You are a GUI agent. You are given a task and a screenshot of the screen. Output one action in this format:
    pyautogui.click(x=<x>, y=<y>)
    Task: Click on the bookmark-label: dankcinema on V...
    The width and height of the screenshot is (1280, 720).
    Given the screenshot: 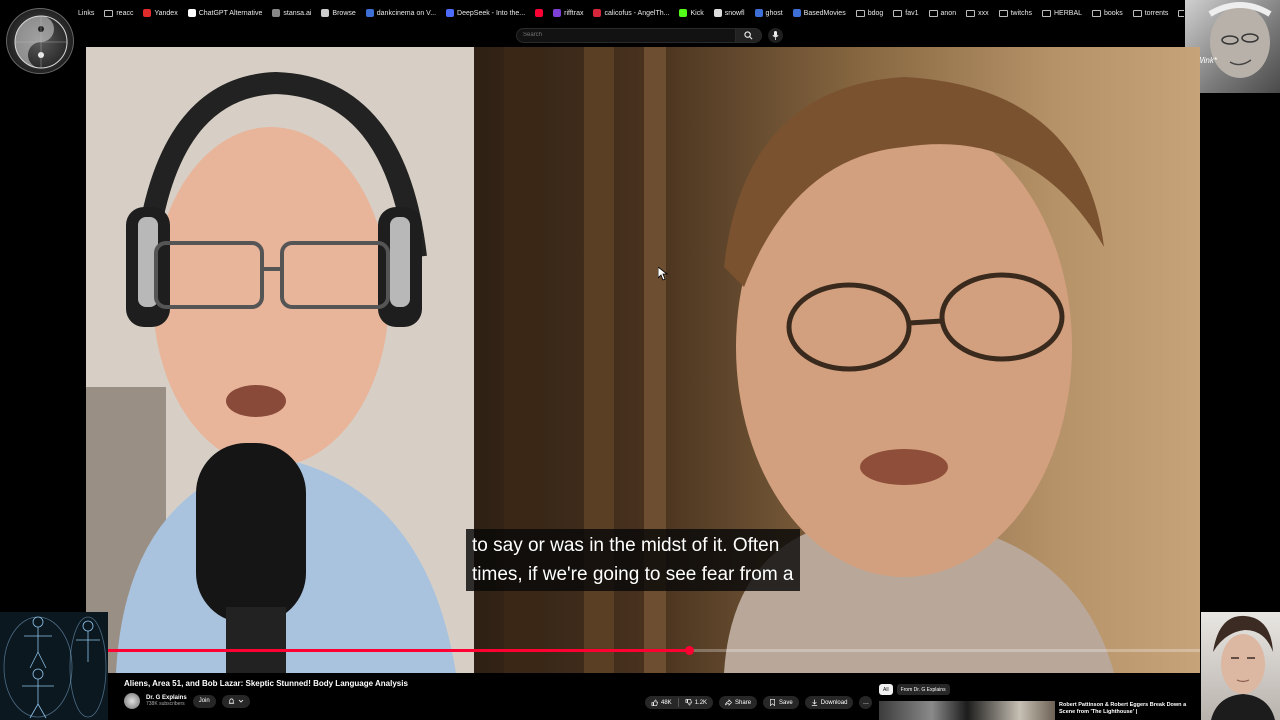 What is the action you would take?
    pyautogui.click(x=406, y=13)
    